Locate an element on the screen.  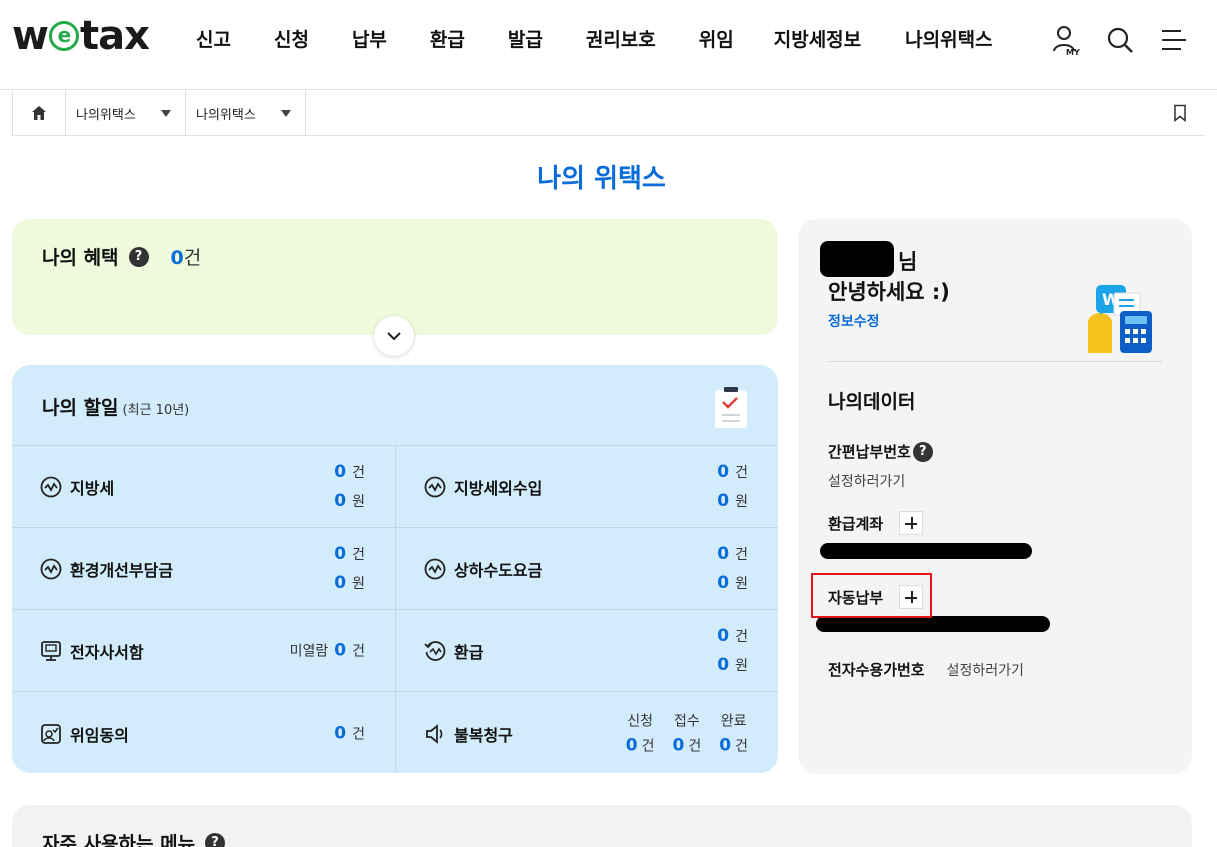
todo-subtitle: (최근 10년) is located at coordinates (156, 410).